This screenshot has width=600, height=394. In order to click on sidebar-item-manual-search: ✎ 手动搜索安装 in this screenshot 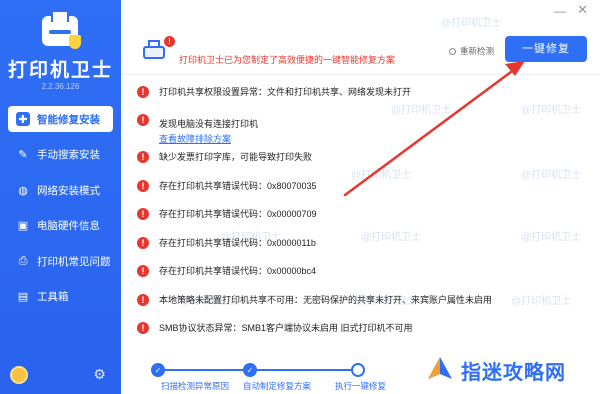, I will do `click(60, 155)`.